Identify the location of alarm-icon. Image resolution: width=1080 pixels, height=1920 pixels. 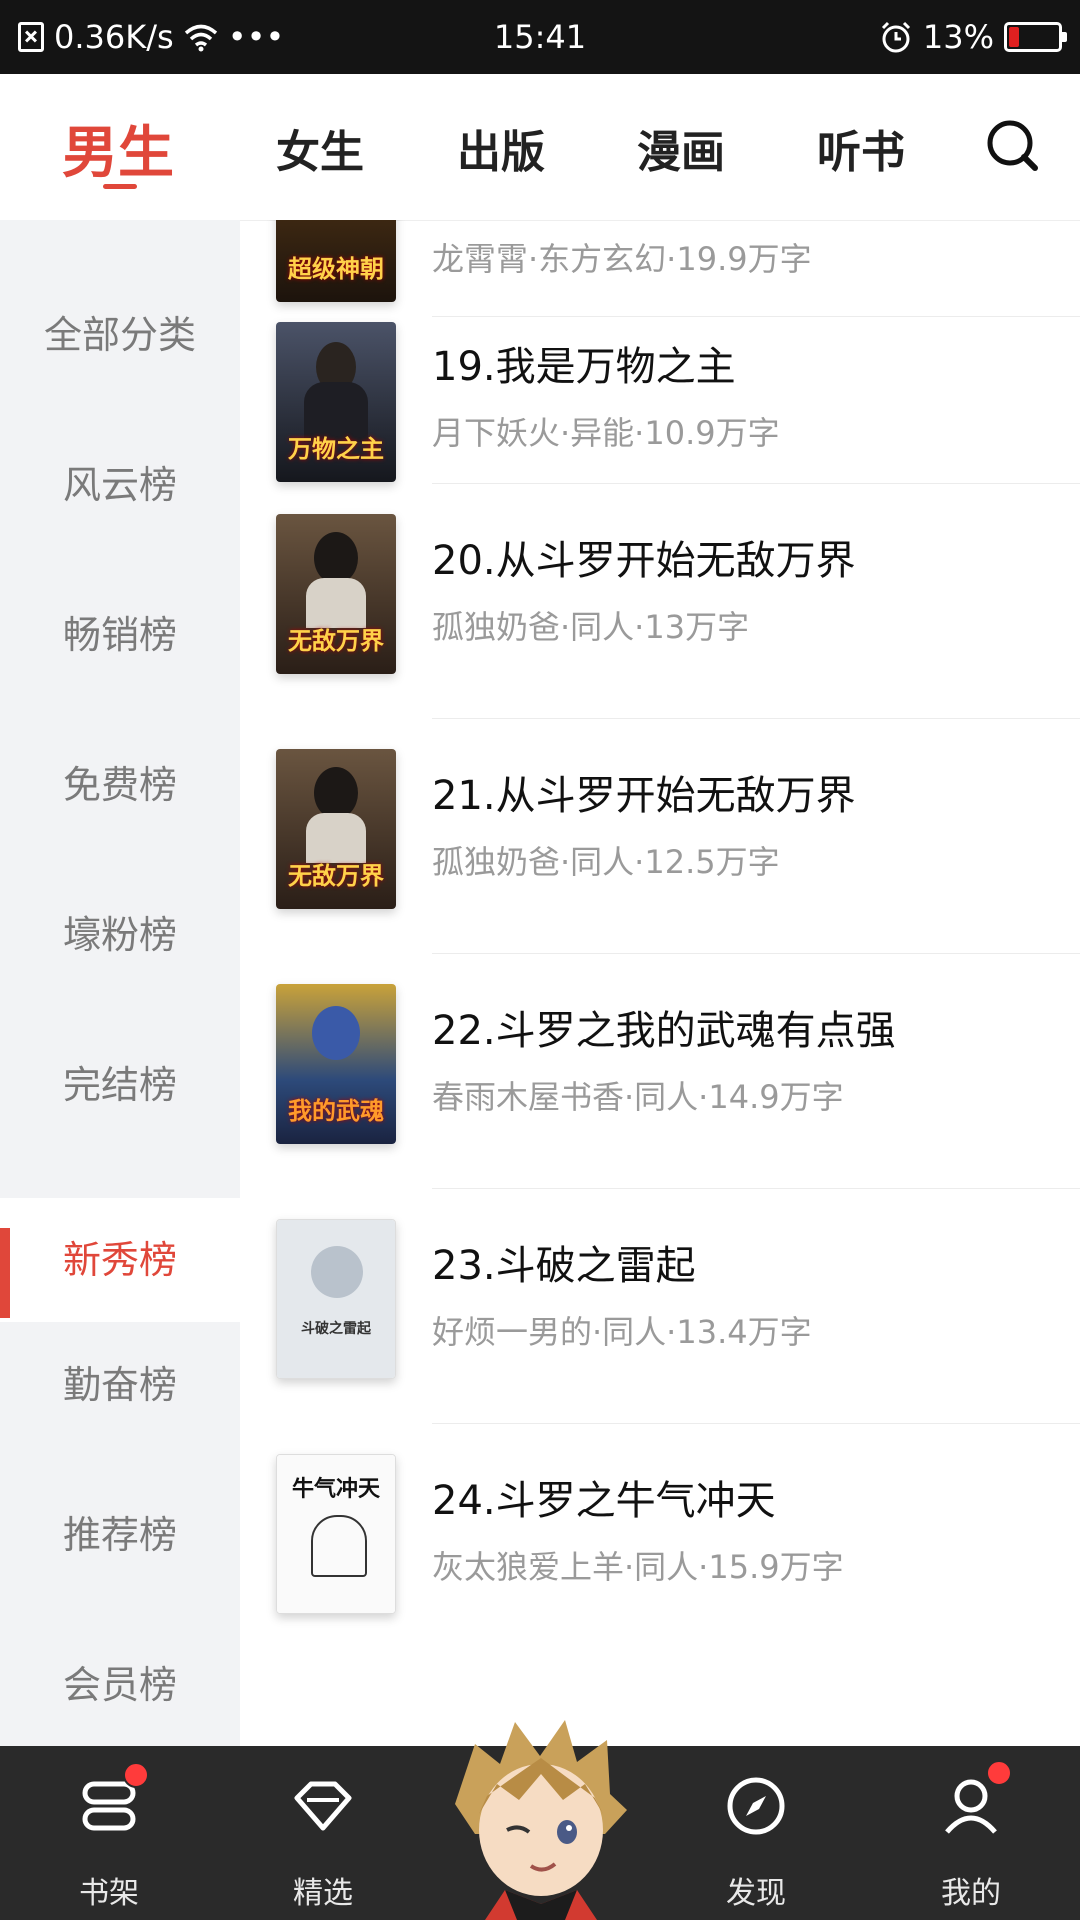
(895, 37).